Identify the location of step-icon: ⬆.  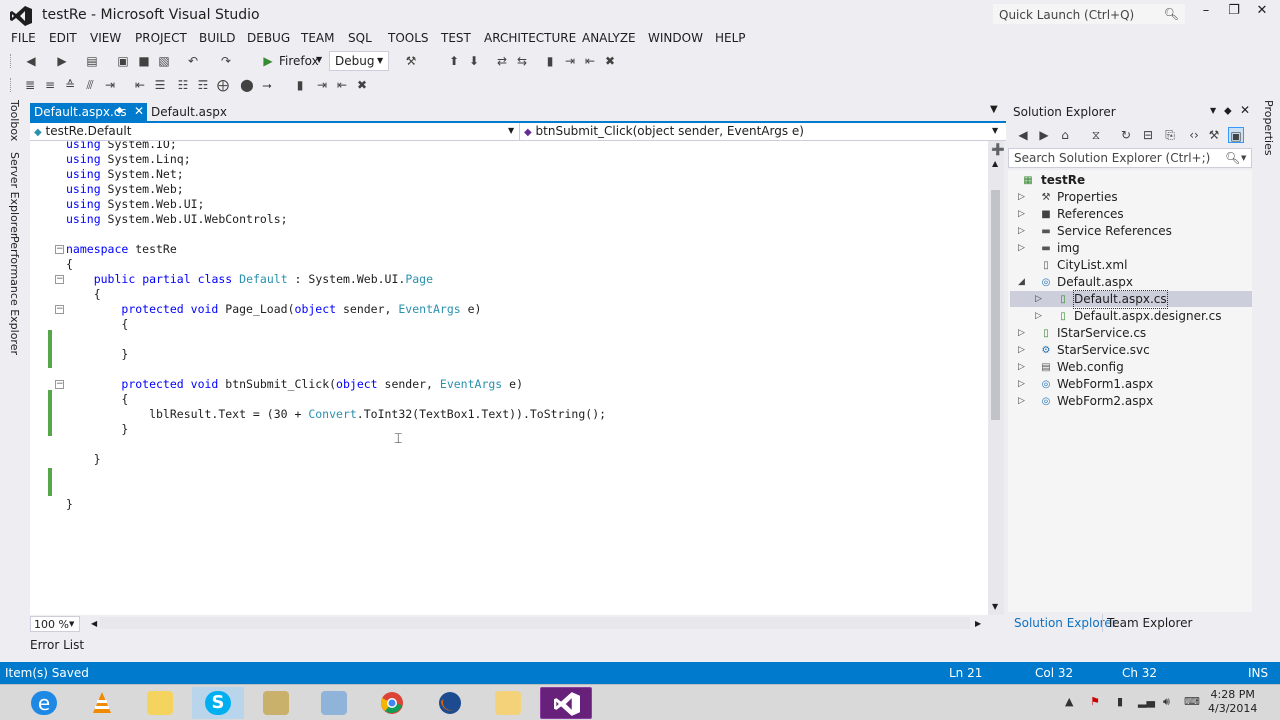
(454, 61).